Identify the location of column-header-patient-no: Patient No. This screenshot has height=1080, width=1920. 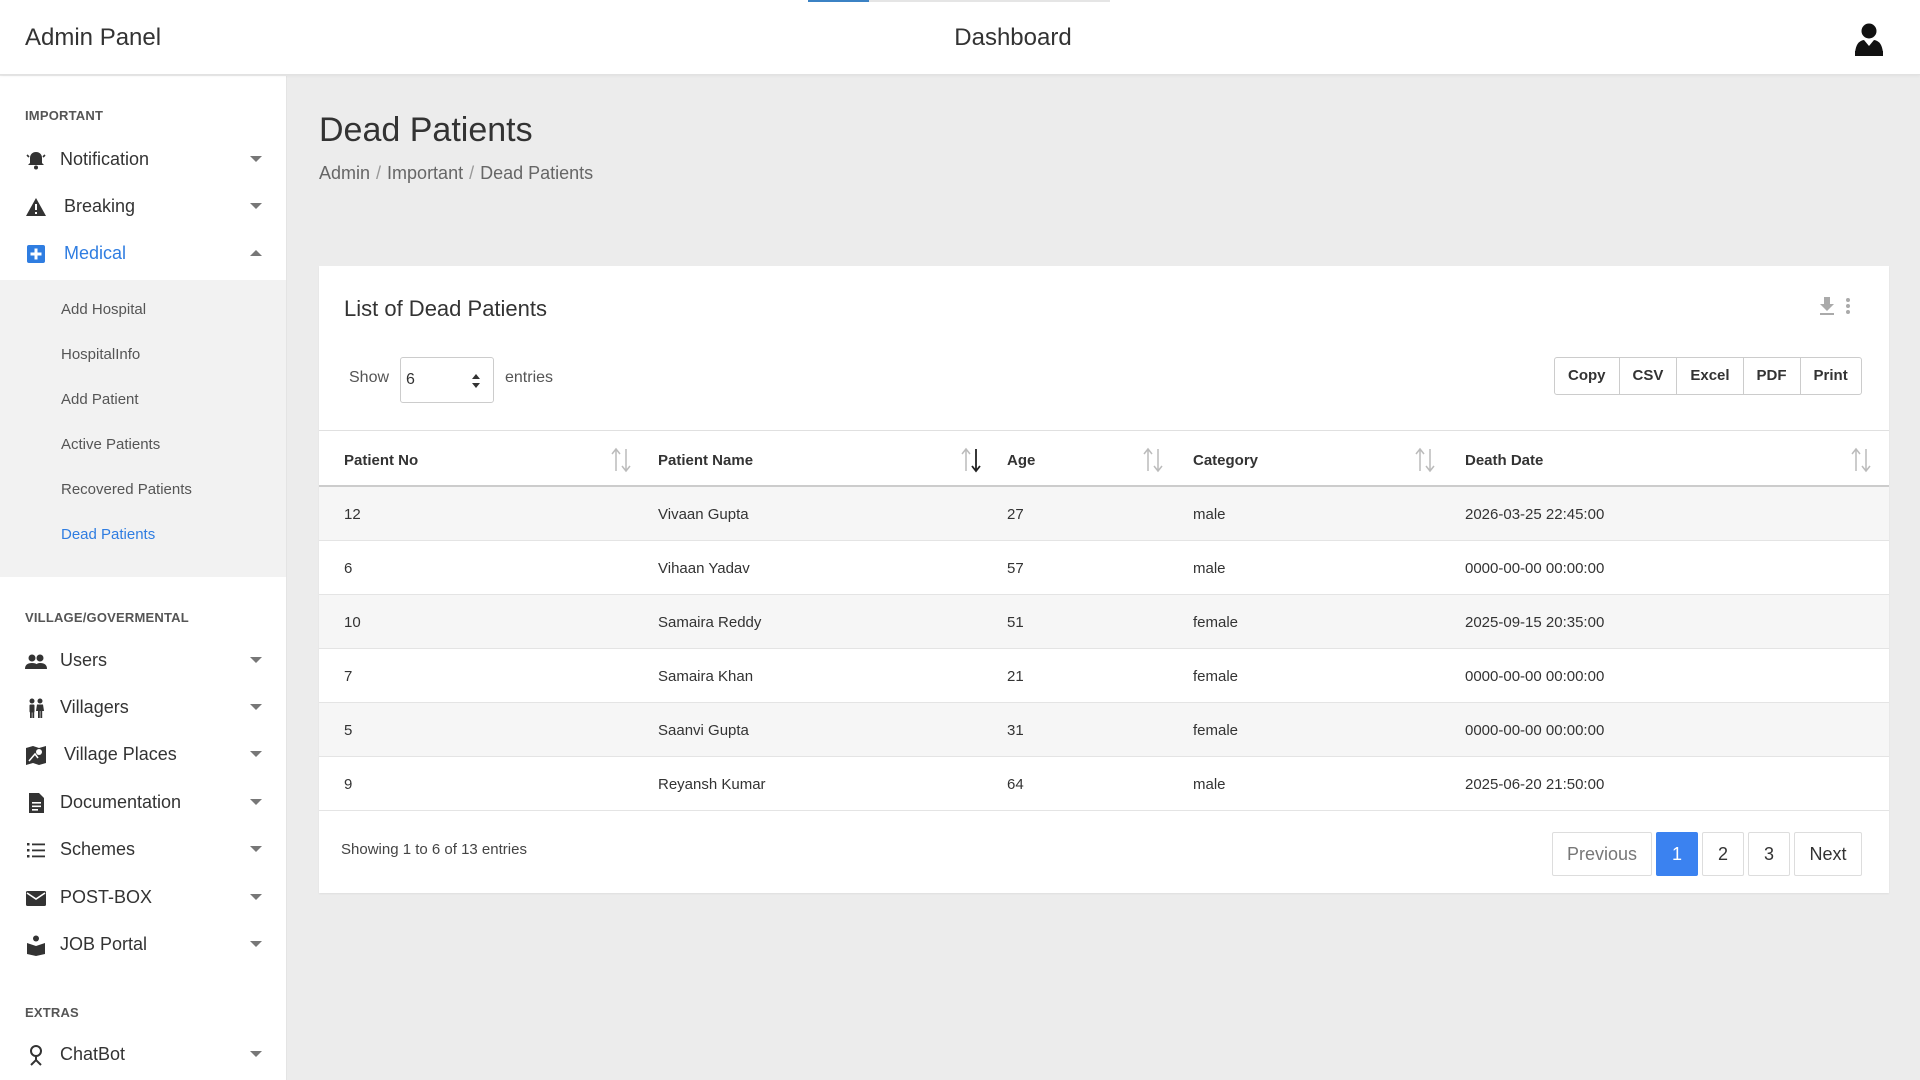
(381, 460).